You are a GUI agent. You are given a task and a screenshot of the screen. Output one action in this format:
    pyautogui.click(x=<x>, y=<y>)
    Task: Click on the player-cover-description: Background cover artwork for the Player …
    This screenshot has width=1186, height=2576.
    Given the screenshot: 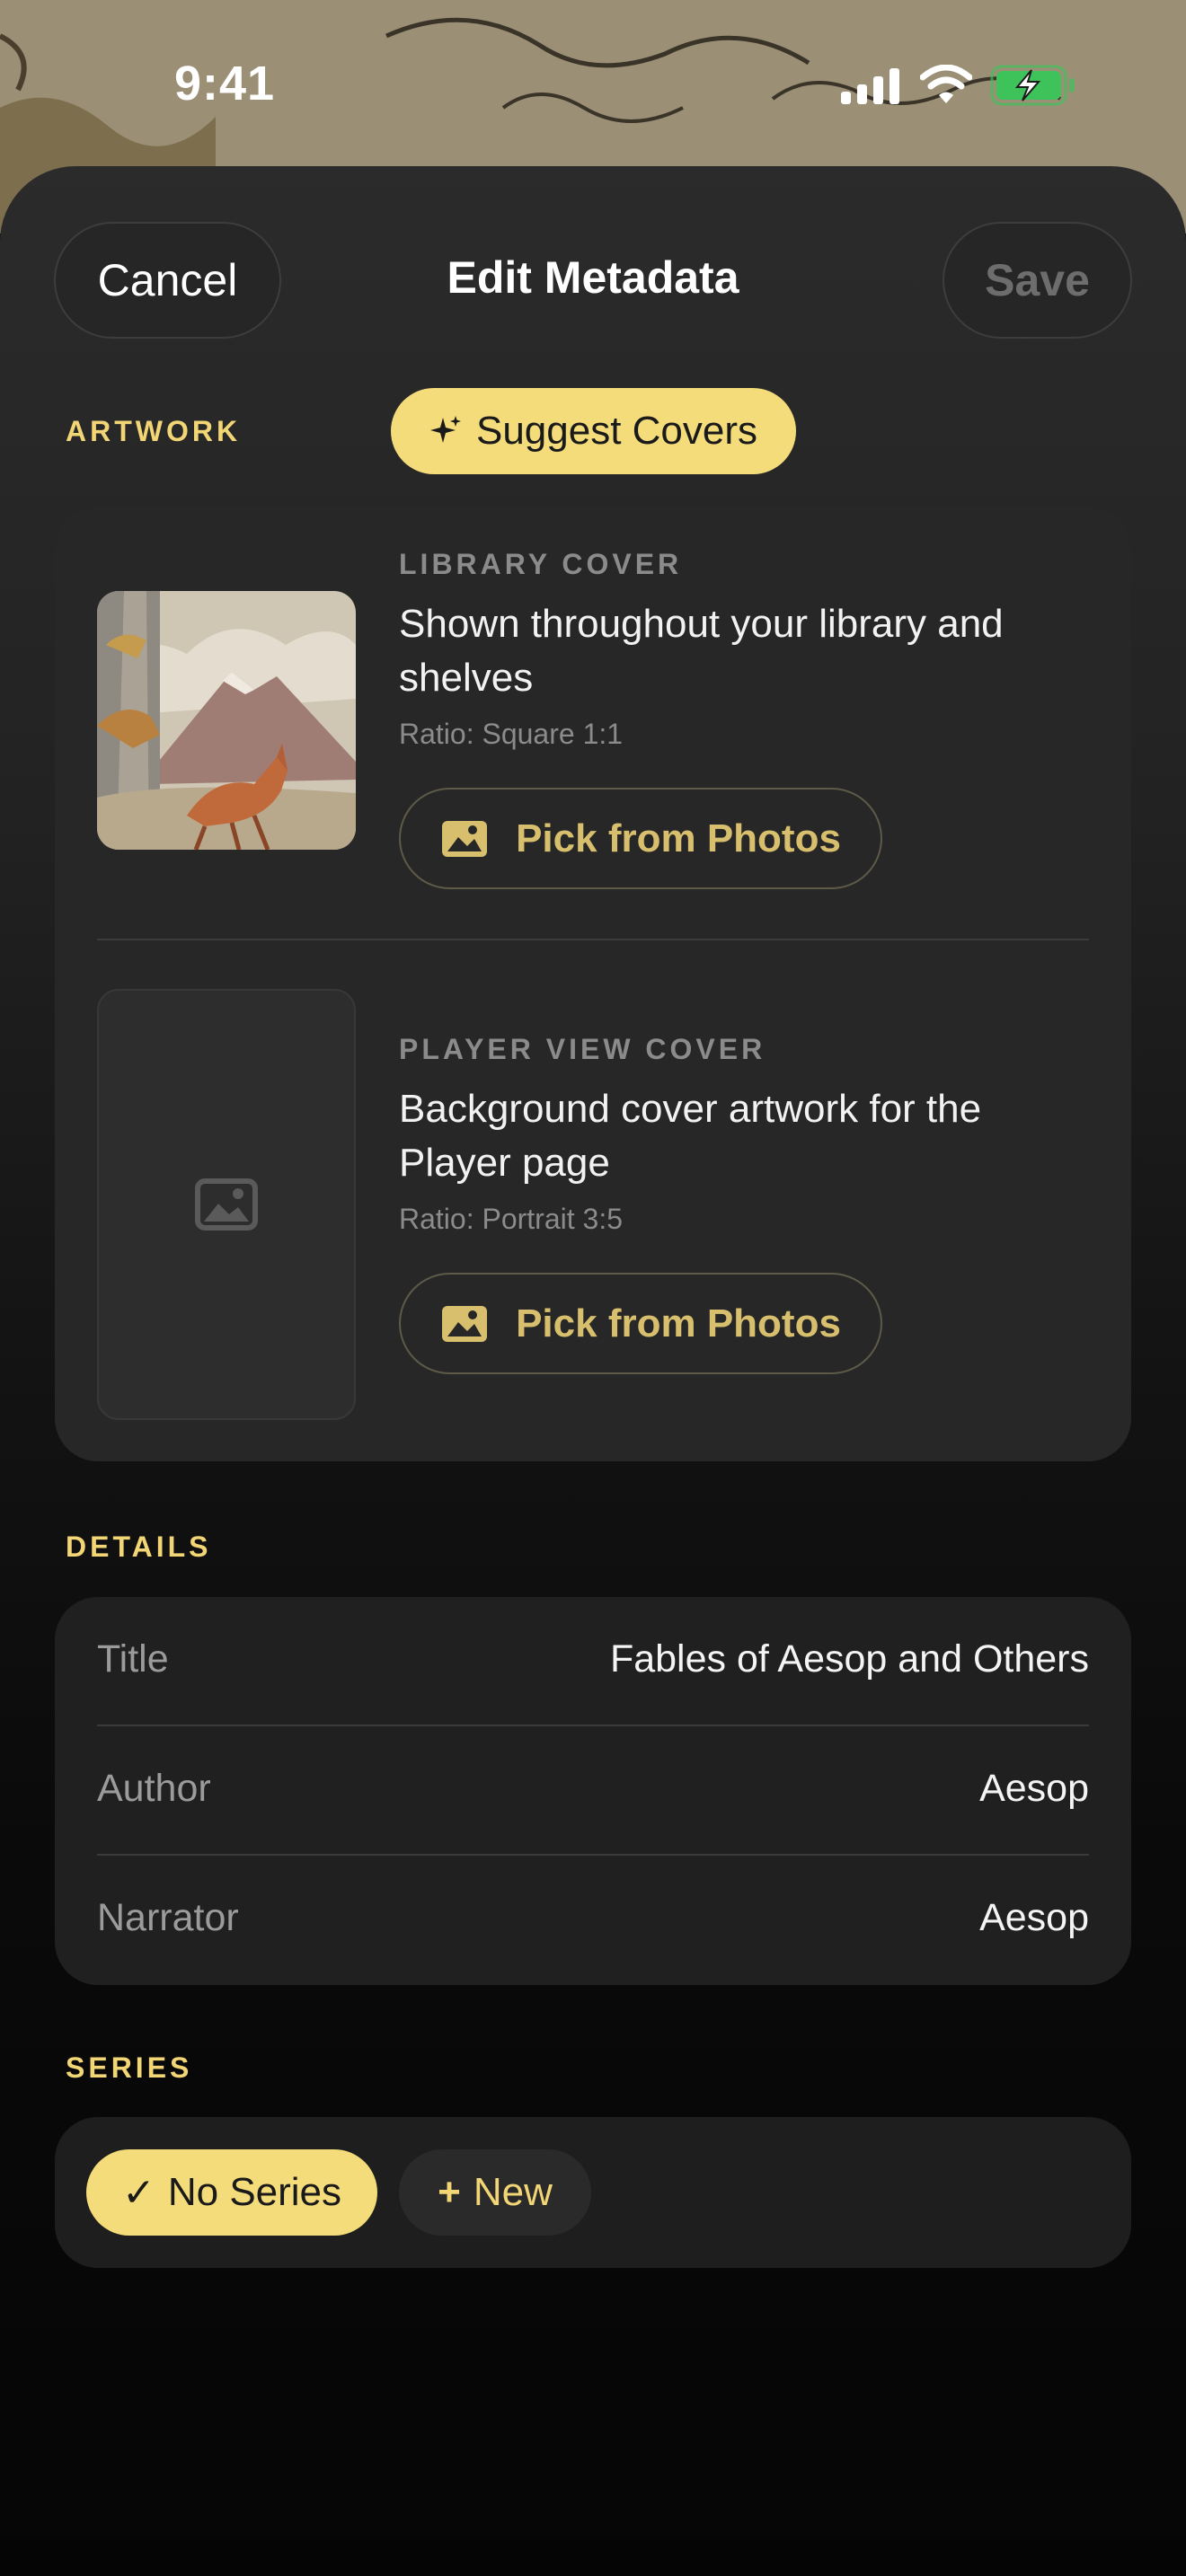 What is the action you would take?
    pyautogui.click(x=690, y=1136)
    